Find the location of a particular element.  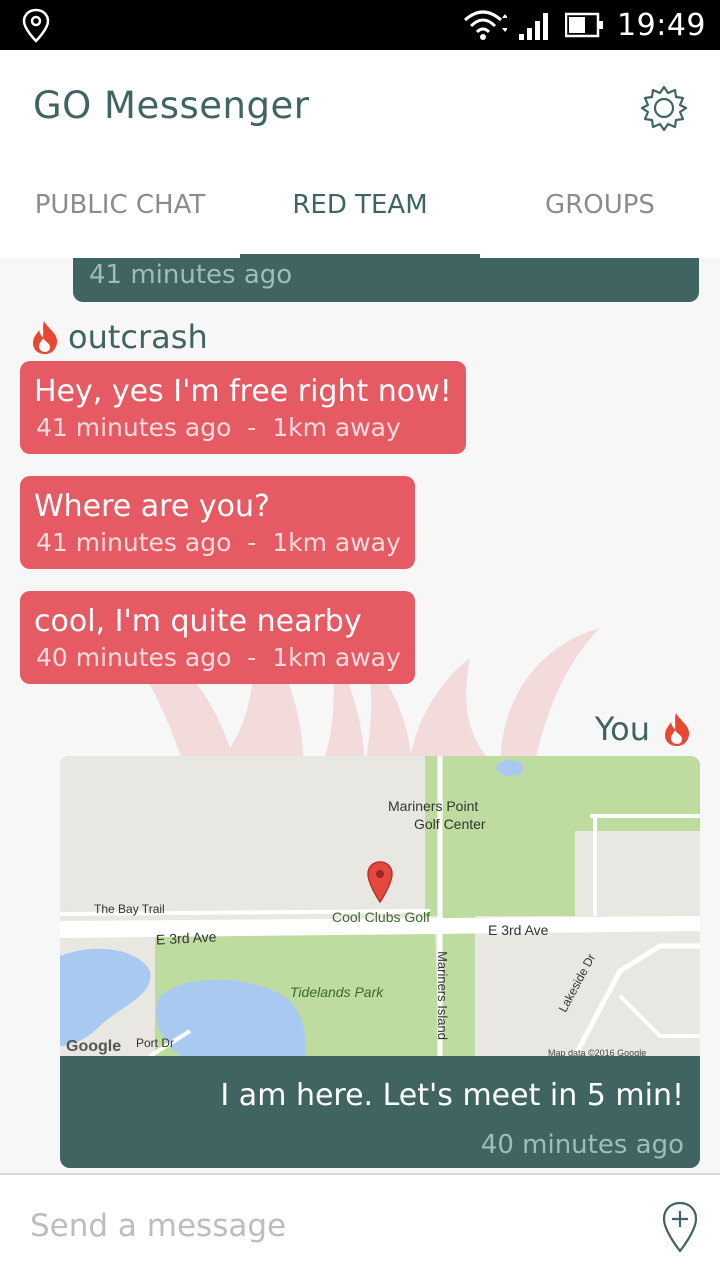

location-icon is located at coordinates (36, 25).